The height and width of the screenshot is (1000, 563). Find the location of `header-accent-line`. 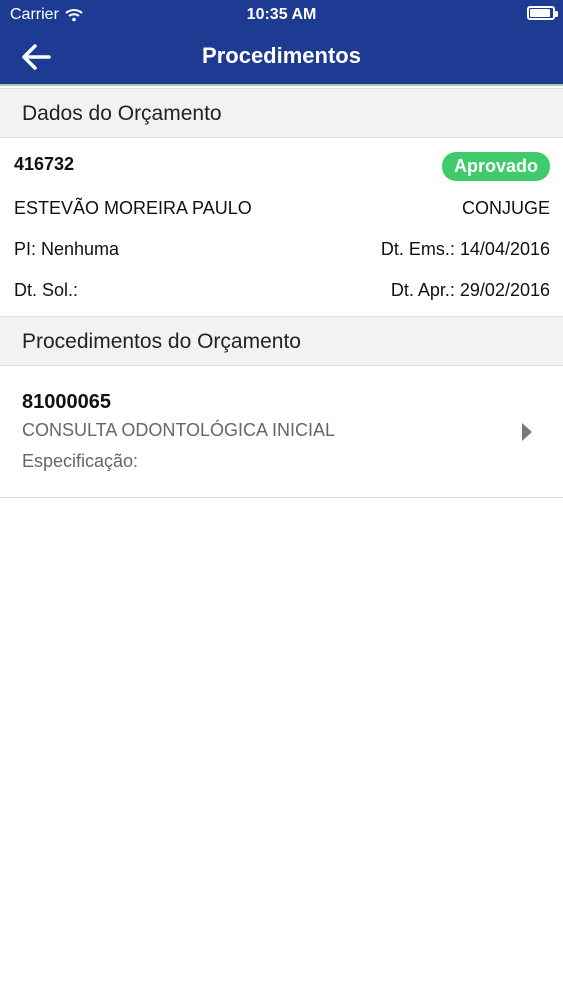

header-accent-line is located at coordinates (281, 85).